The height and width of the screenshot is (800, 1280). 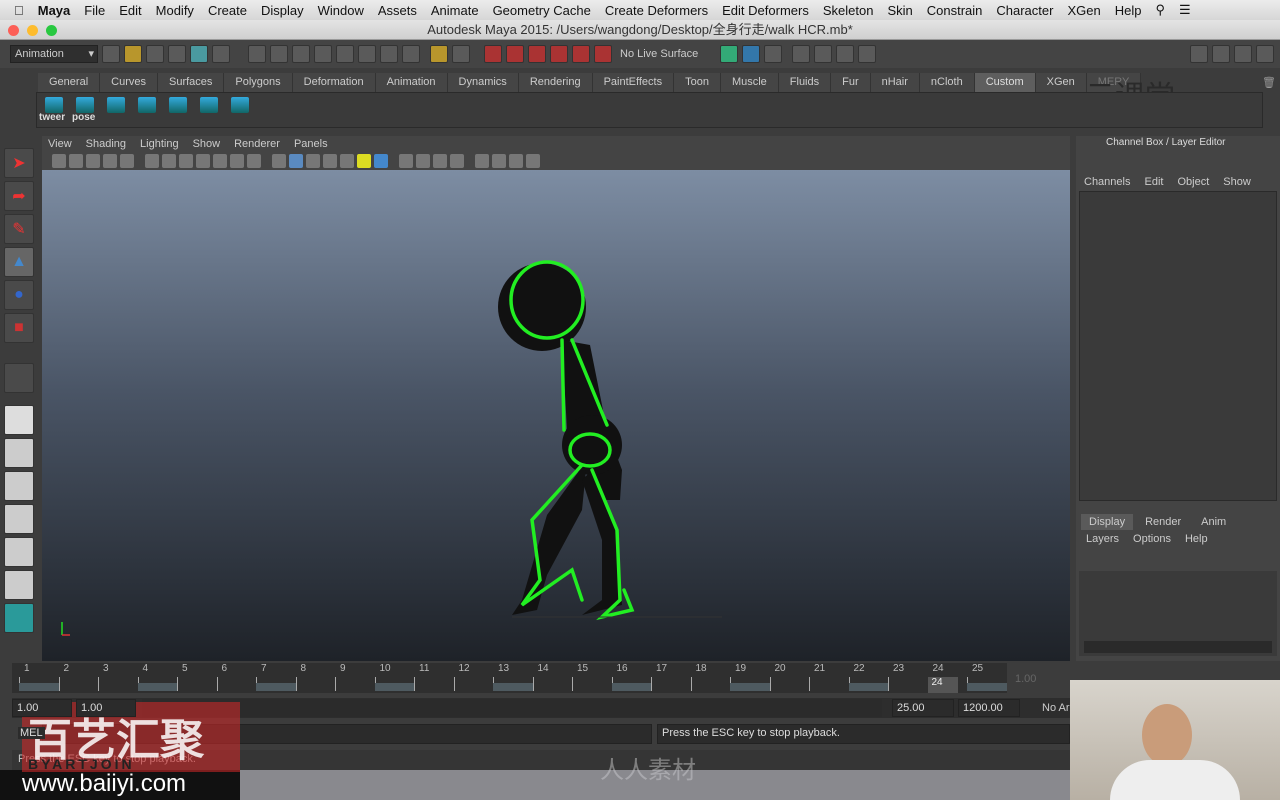 I want to click on grease-pencil-icon, so click(x=127, y=161).